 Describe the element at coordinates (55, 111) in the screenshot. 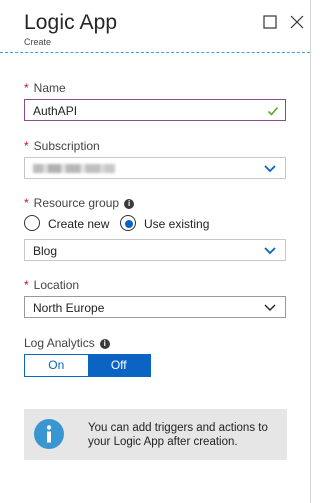

I see `name-input-value: AuthAPI` at that location.